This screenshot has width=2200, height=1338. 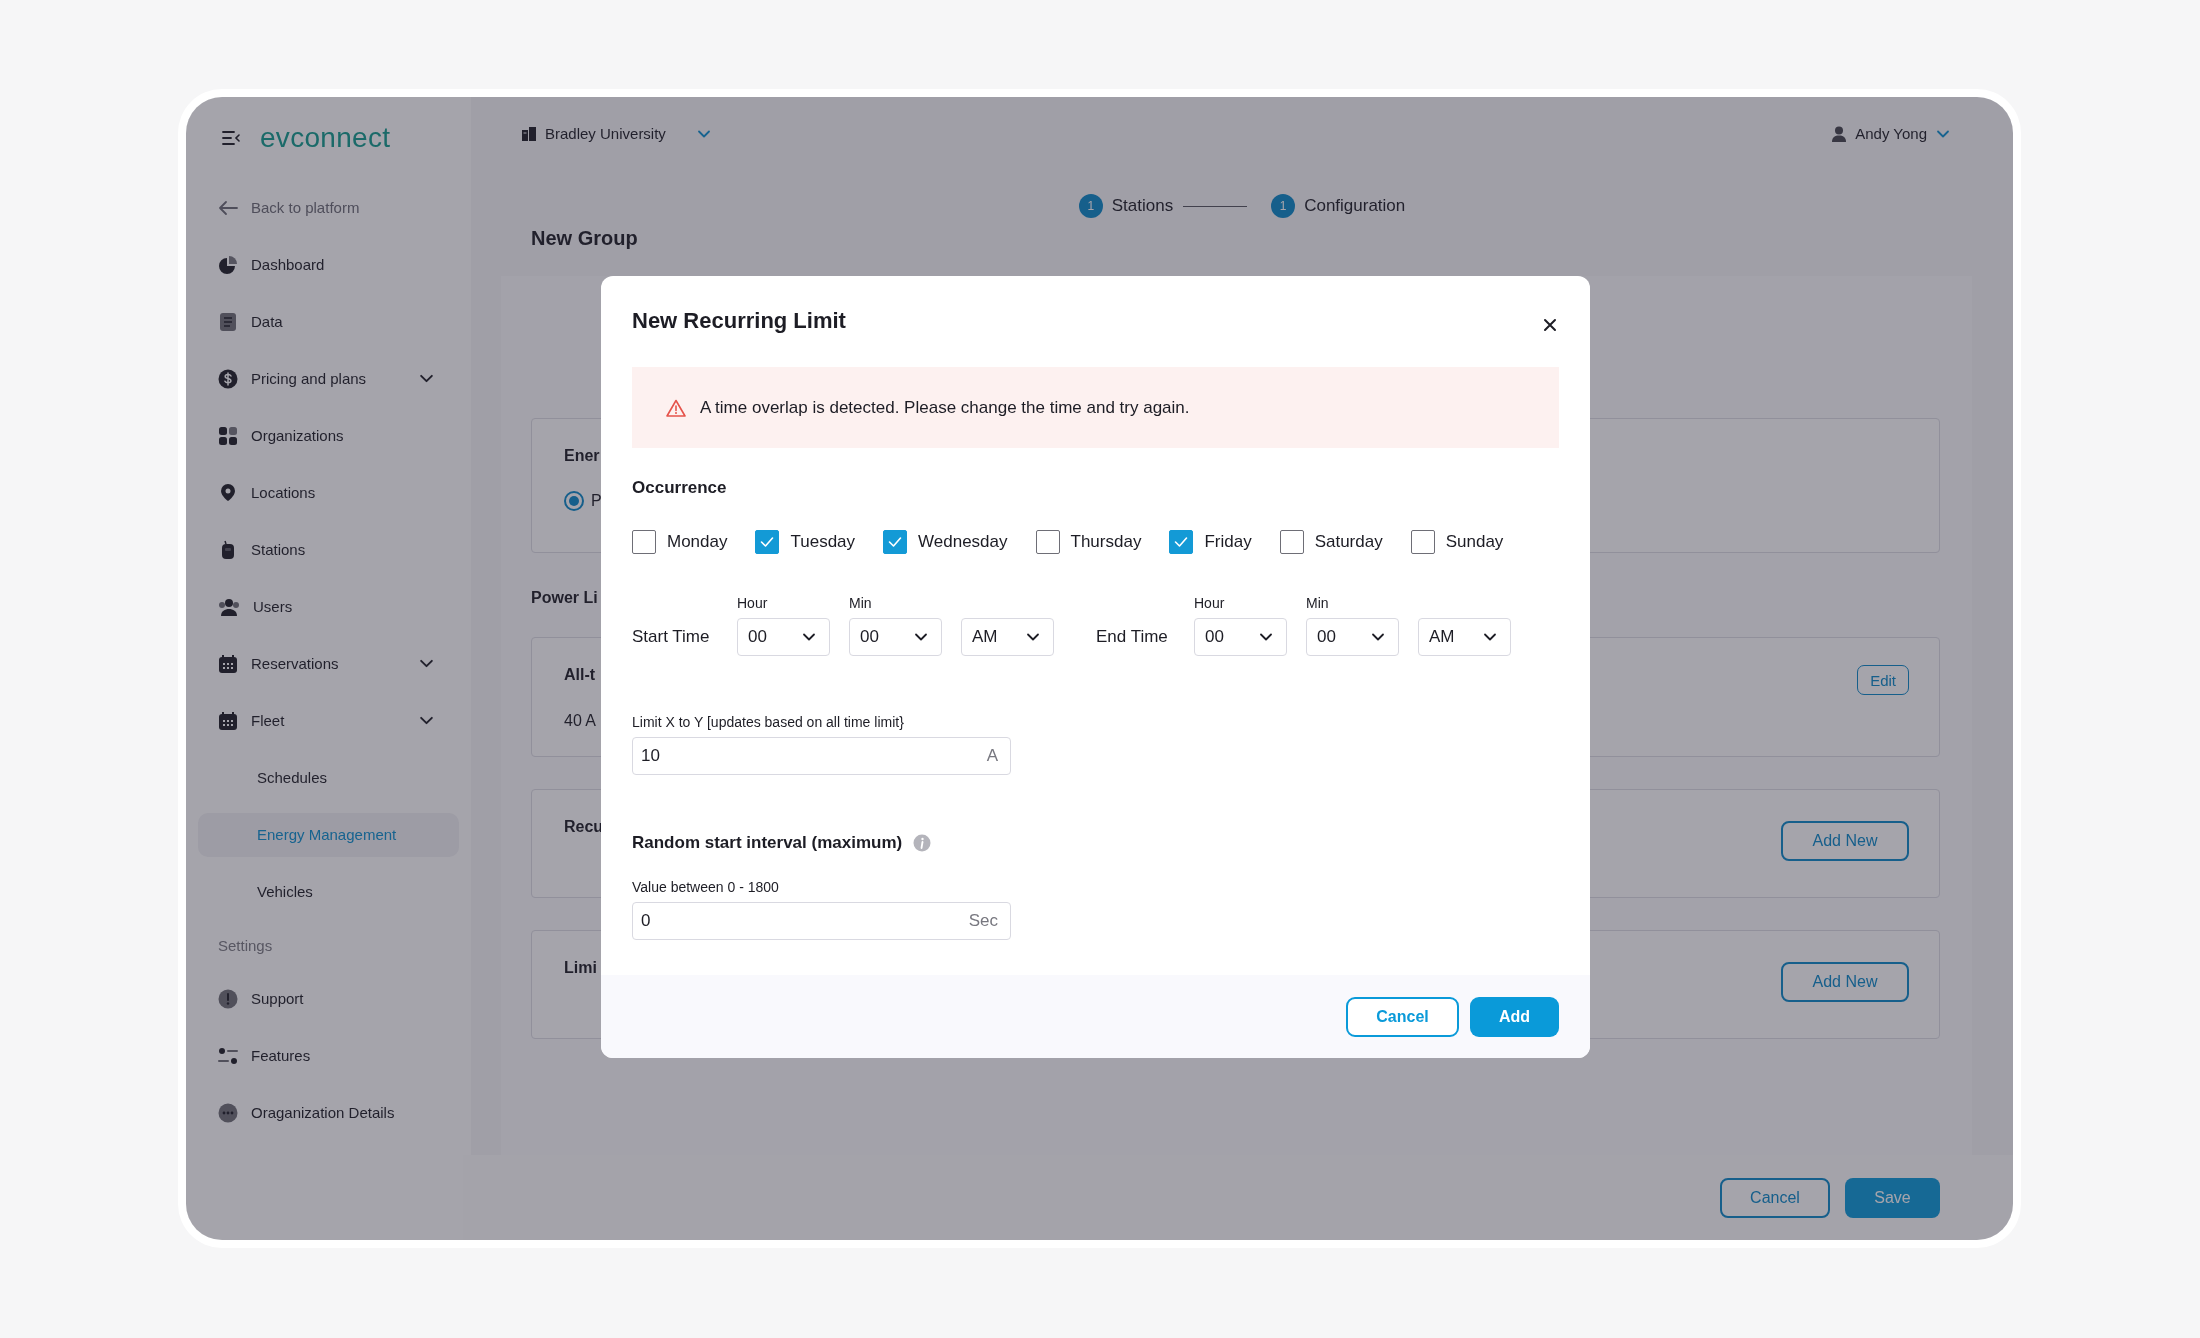 I want to click on sidebar-item: Oraganization Details, so click(x=328, y=1112).